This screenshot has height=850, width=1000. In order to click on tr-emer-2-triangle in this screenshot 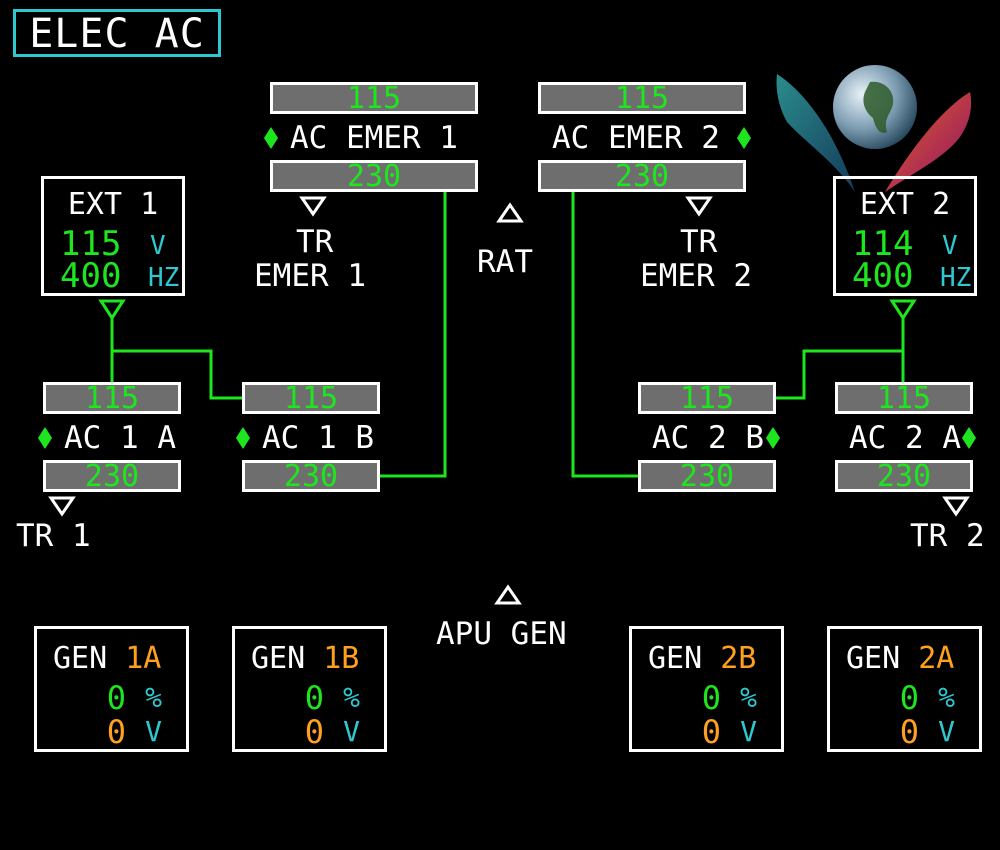, I will do `click(699, 206)`.